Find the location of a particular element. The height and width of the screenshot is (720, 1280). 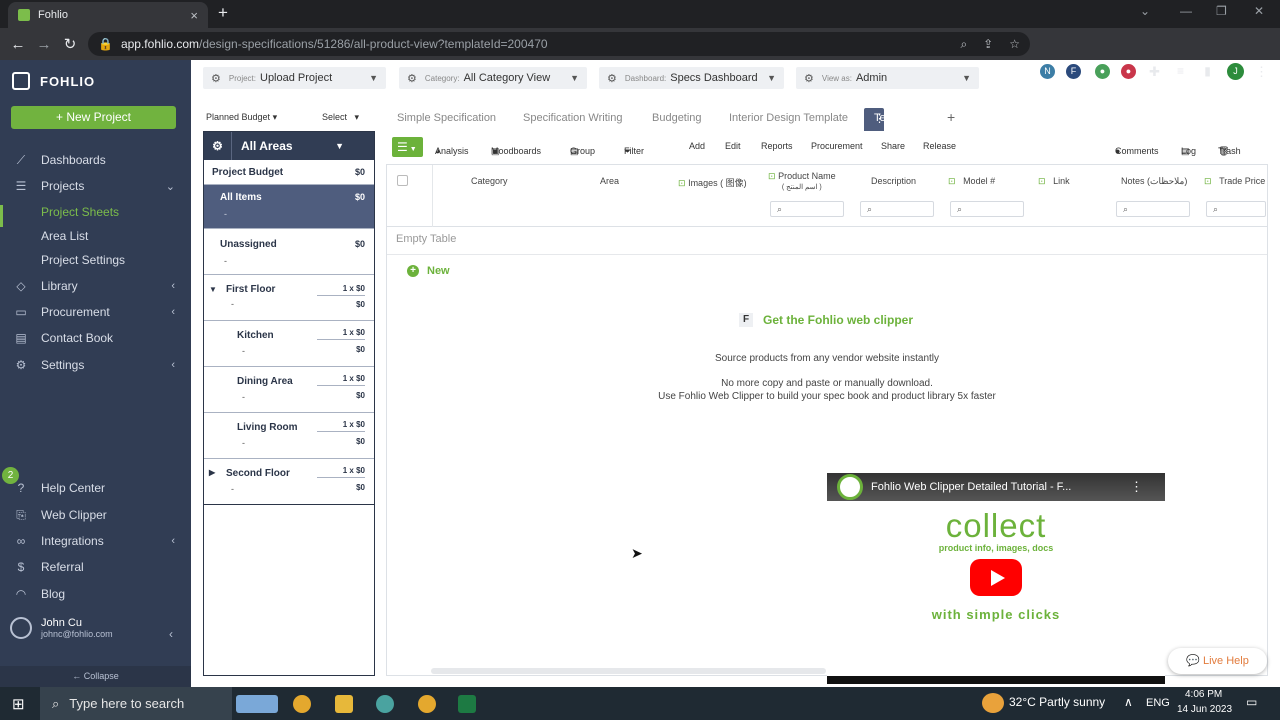

area-row-unassigned: Unassigned $0 - is located at coordinates (289, 252).